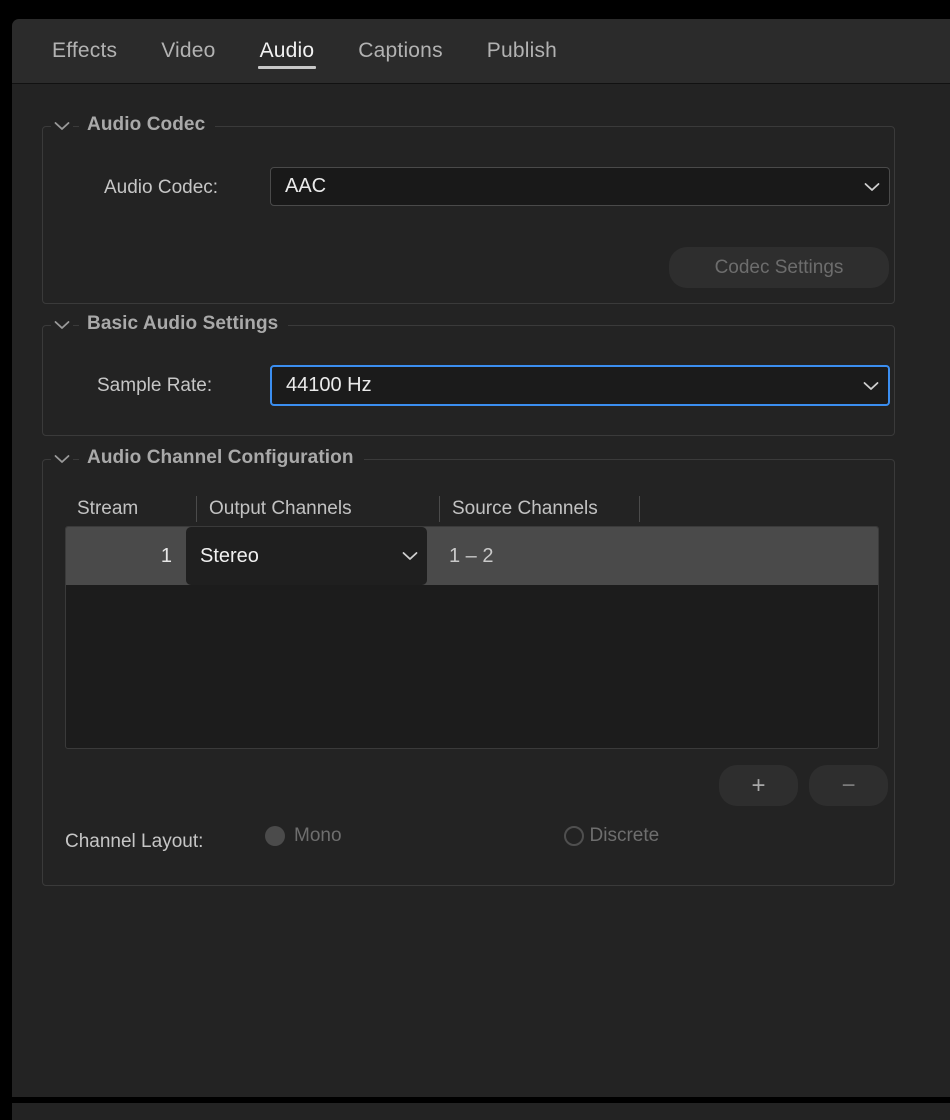 The image size is (950, 1120). I want to click on sample-rate-value: 44100 Hz, so click(329, 385).